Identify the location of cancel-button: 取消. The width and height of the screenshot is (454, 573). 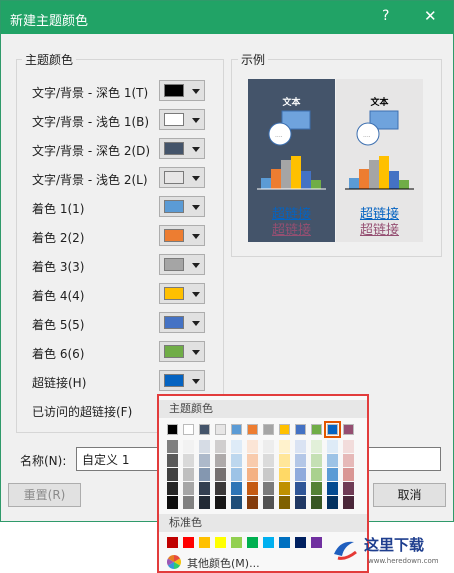
(409, 495).